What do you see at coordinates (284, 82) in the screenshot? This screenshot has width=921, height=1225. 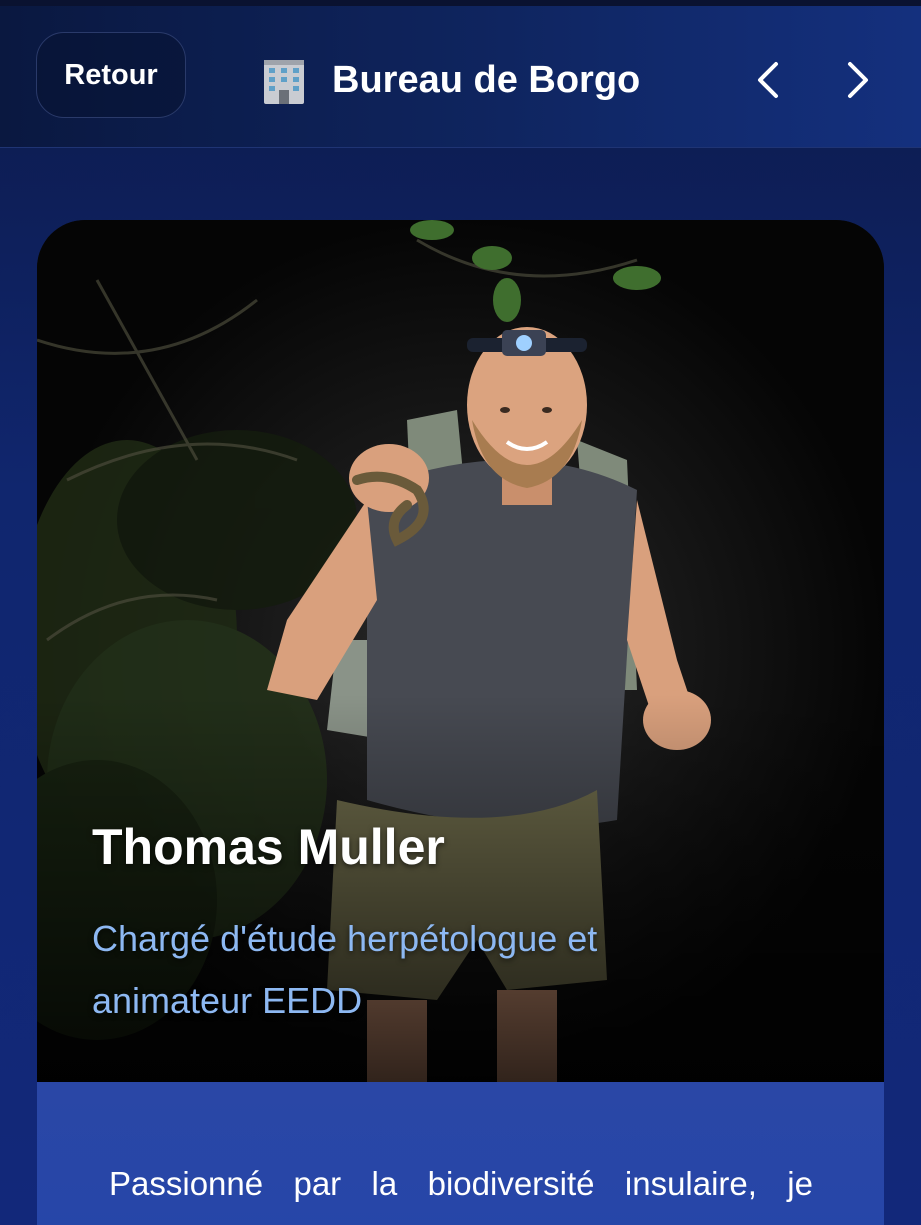 I see `office-building-icon` at bounding box center [284, 82].